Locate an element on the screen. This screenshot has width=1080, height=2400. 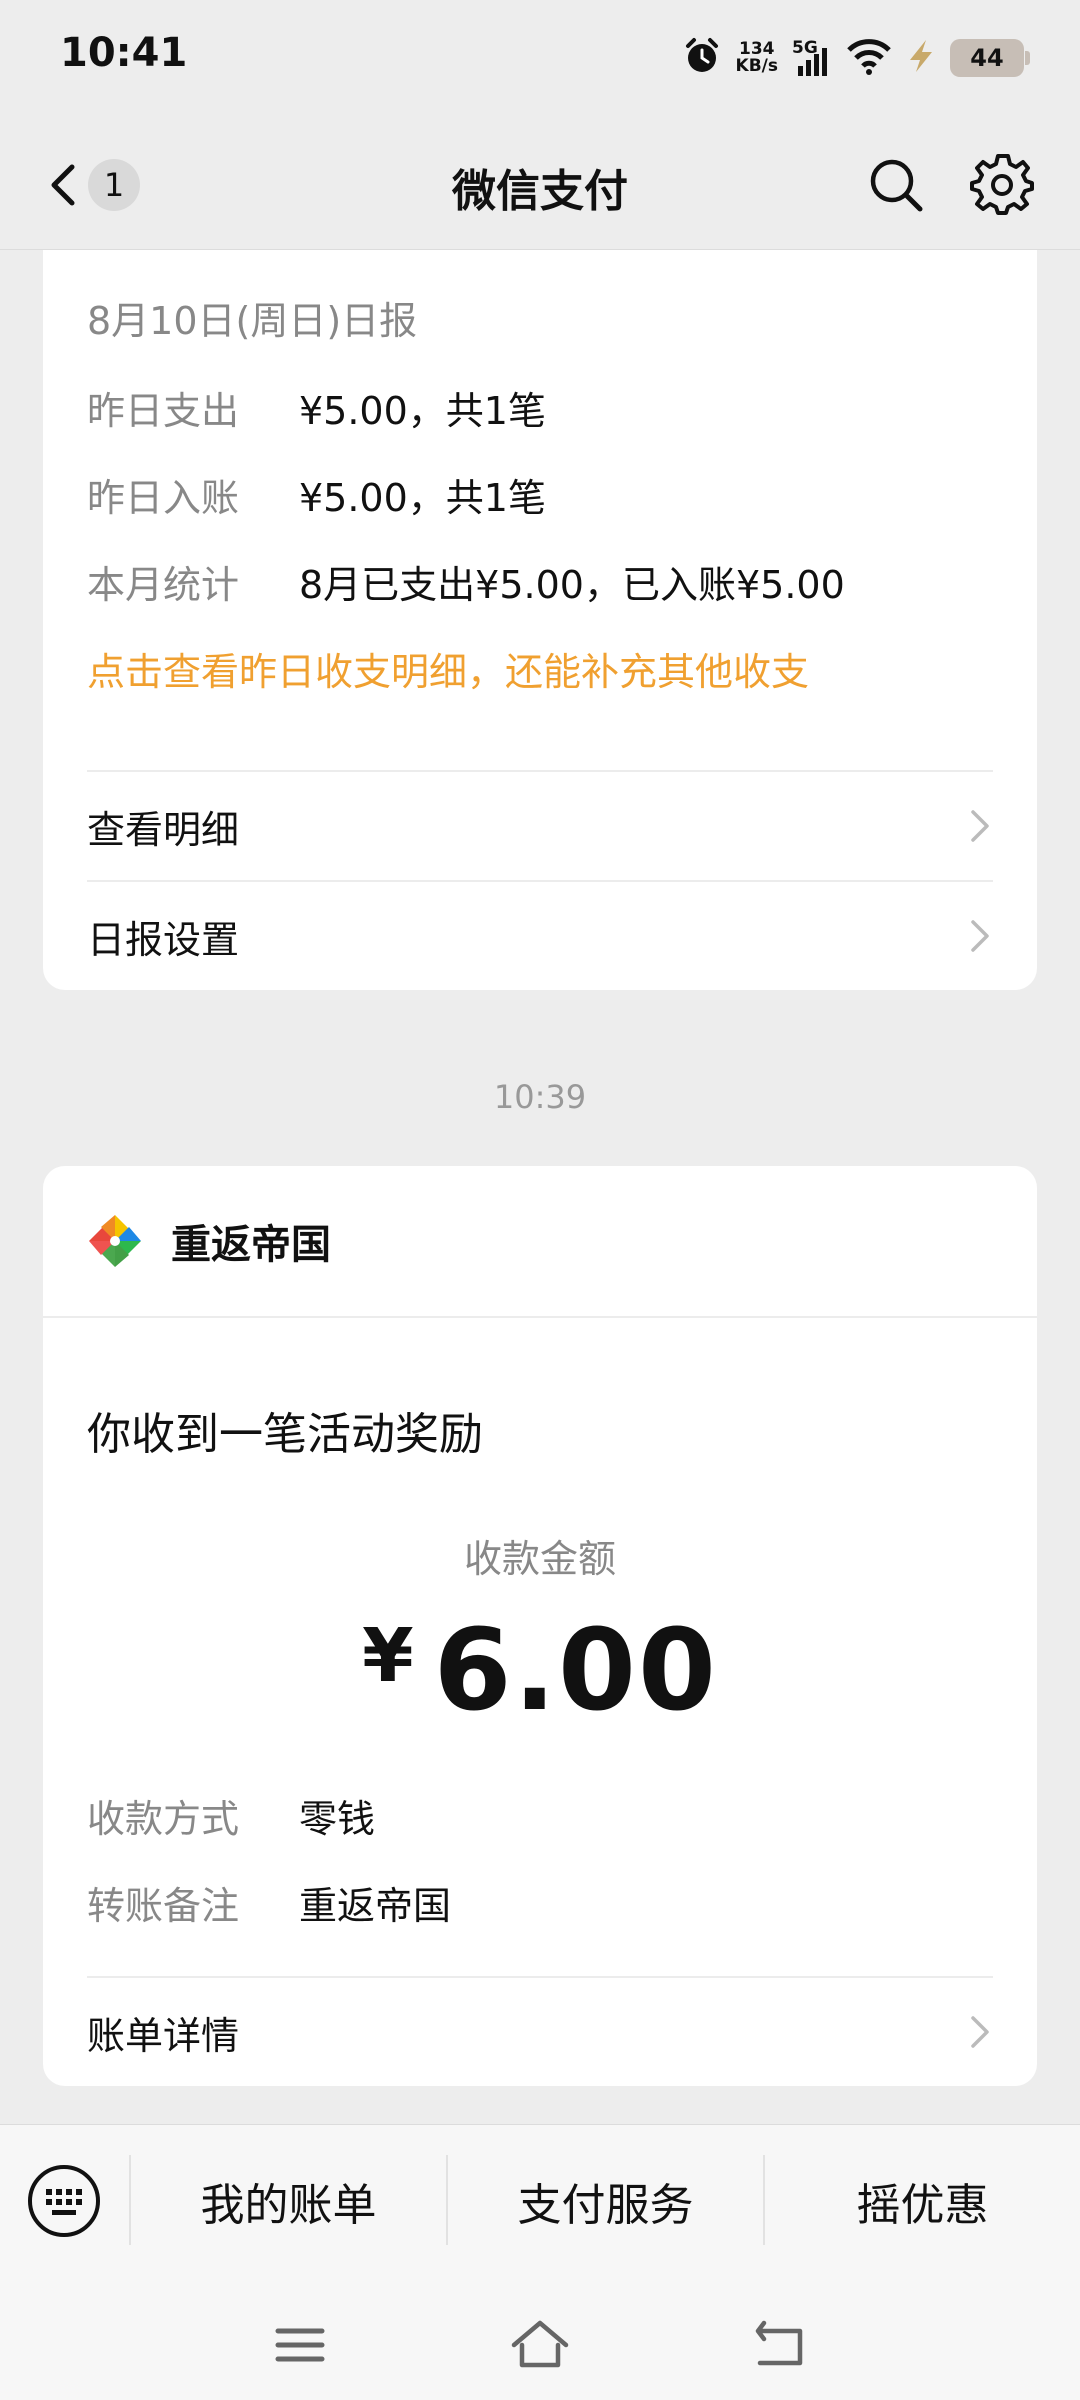
view-details-row: 查看明细 is located at coordinates (540, 826).